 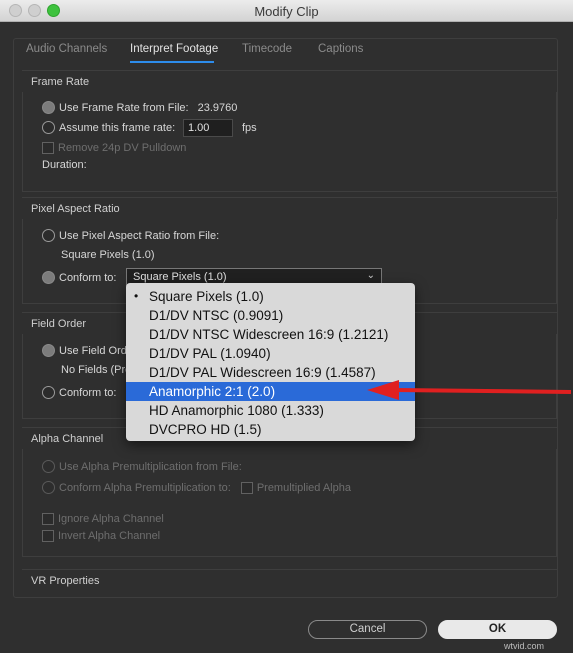 I want to click on field-order-conform-option: Conform to:, so click(x=79, y=392).